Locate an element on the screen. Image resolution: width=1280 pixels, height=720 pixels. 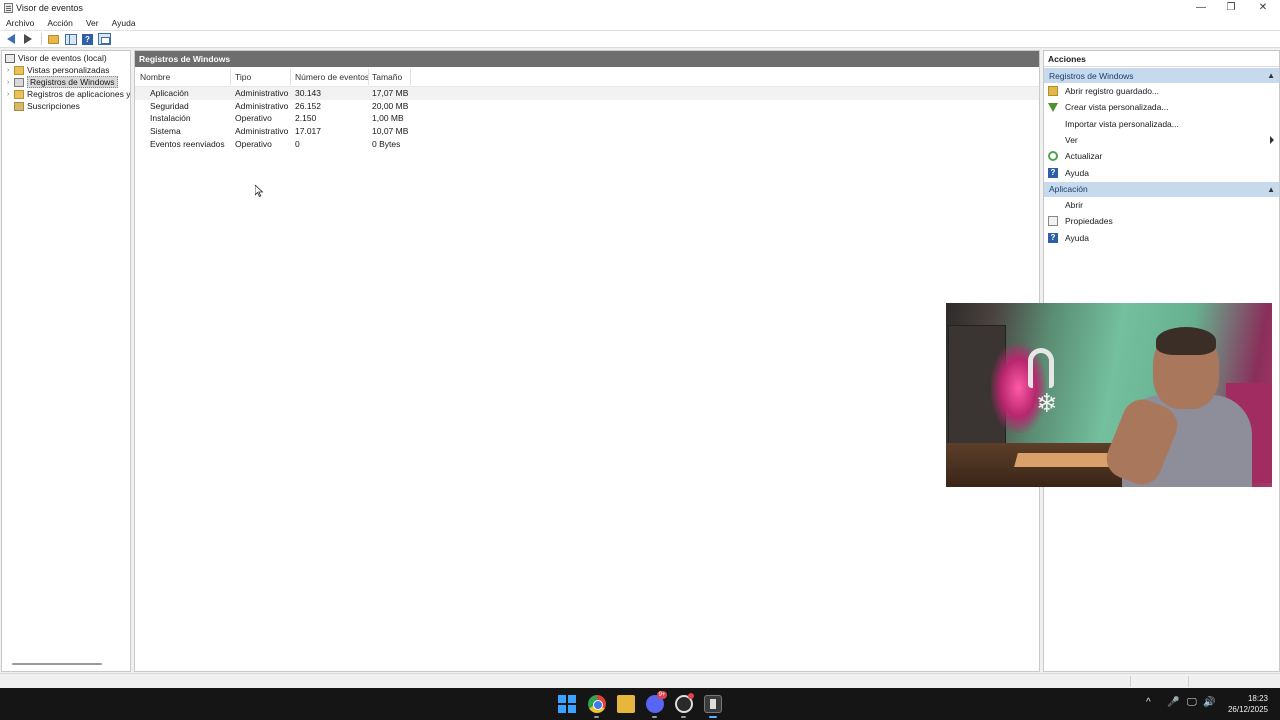
cell-nombre: Aplicación is located at coordinates (169, 93).